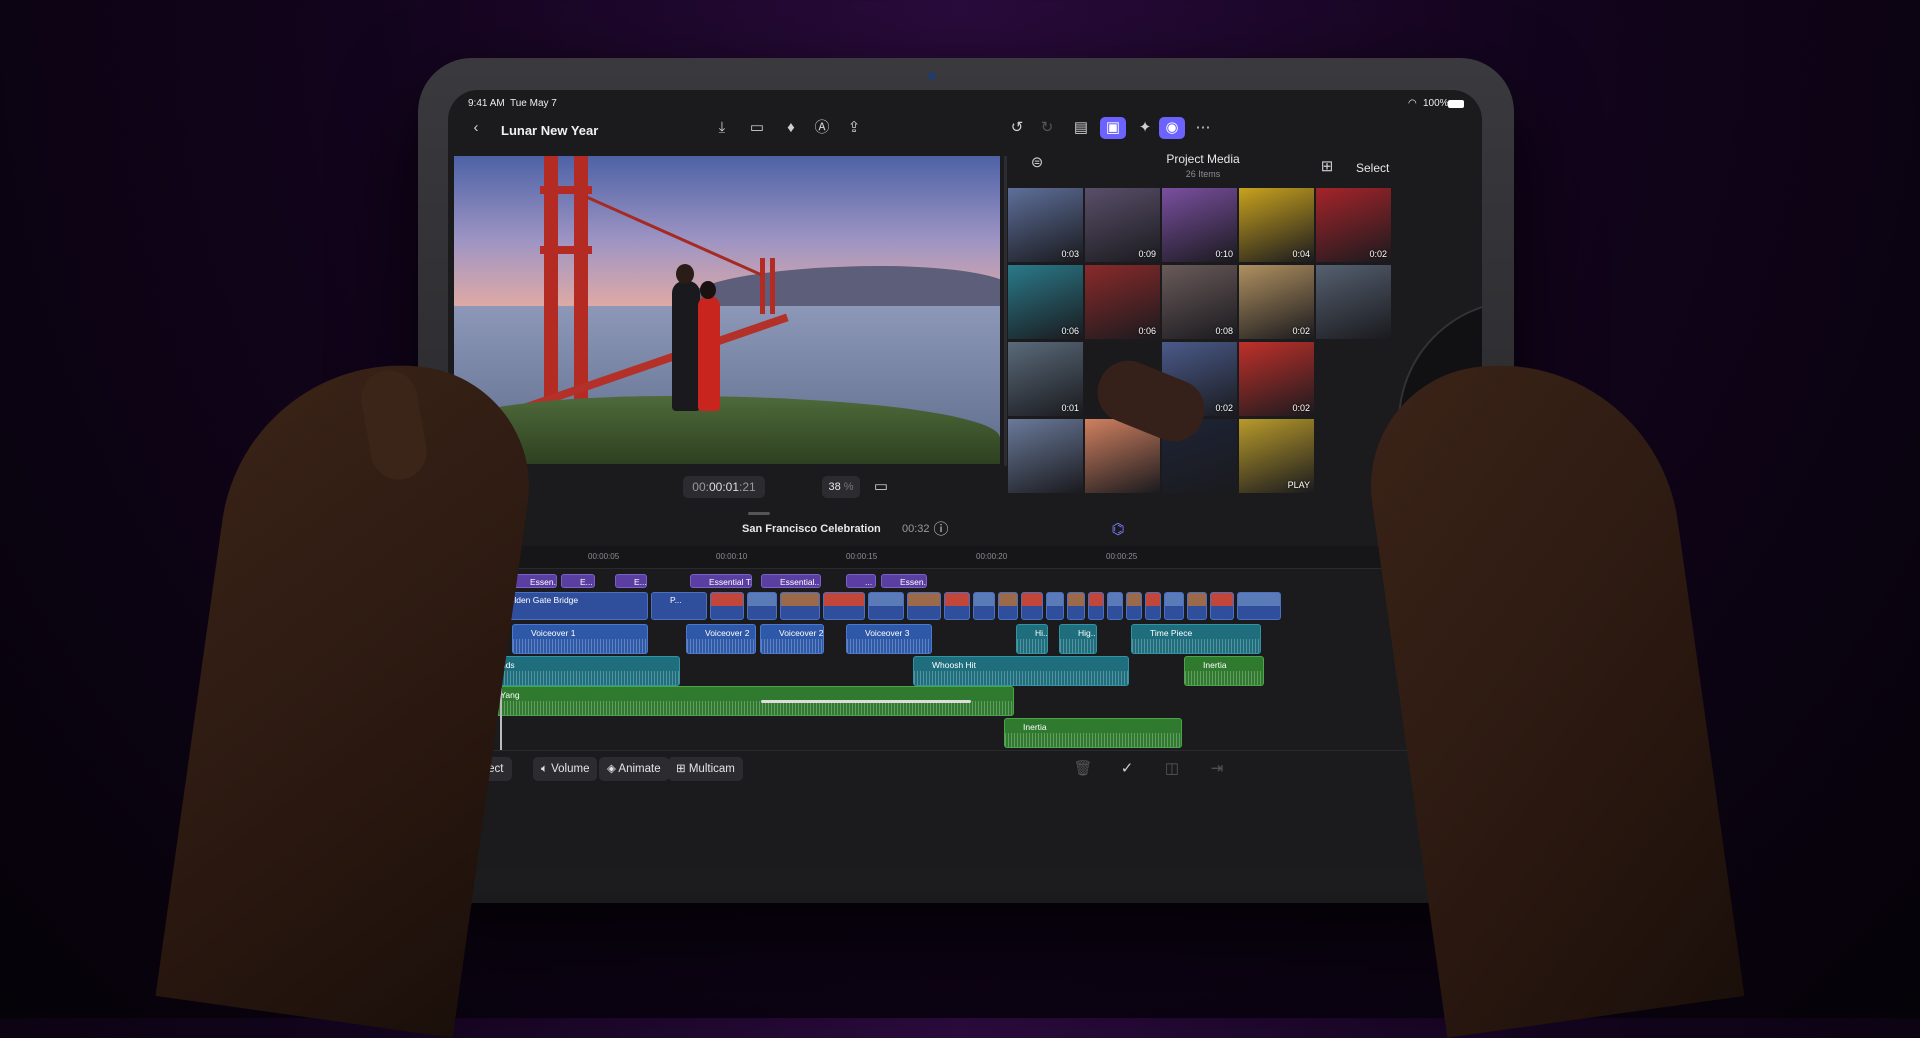  What do you see at coordinates (1070, 408) in the screenshot?
I see `thumbnail-duration: 0:01` at bounding box center [1070, 408].